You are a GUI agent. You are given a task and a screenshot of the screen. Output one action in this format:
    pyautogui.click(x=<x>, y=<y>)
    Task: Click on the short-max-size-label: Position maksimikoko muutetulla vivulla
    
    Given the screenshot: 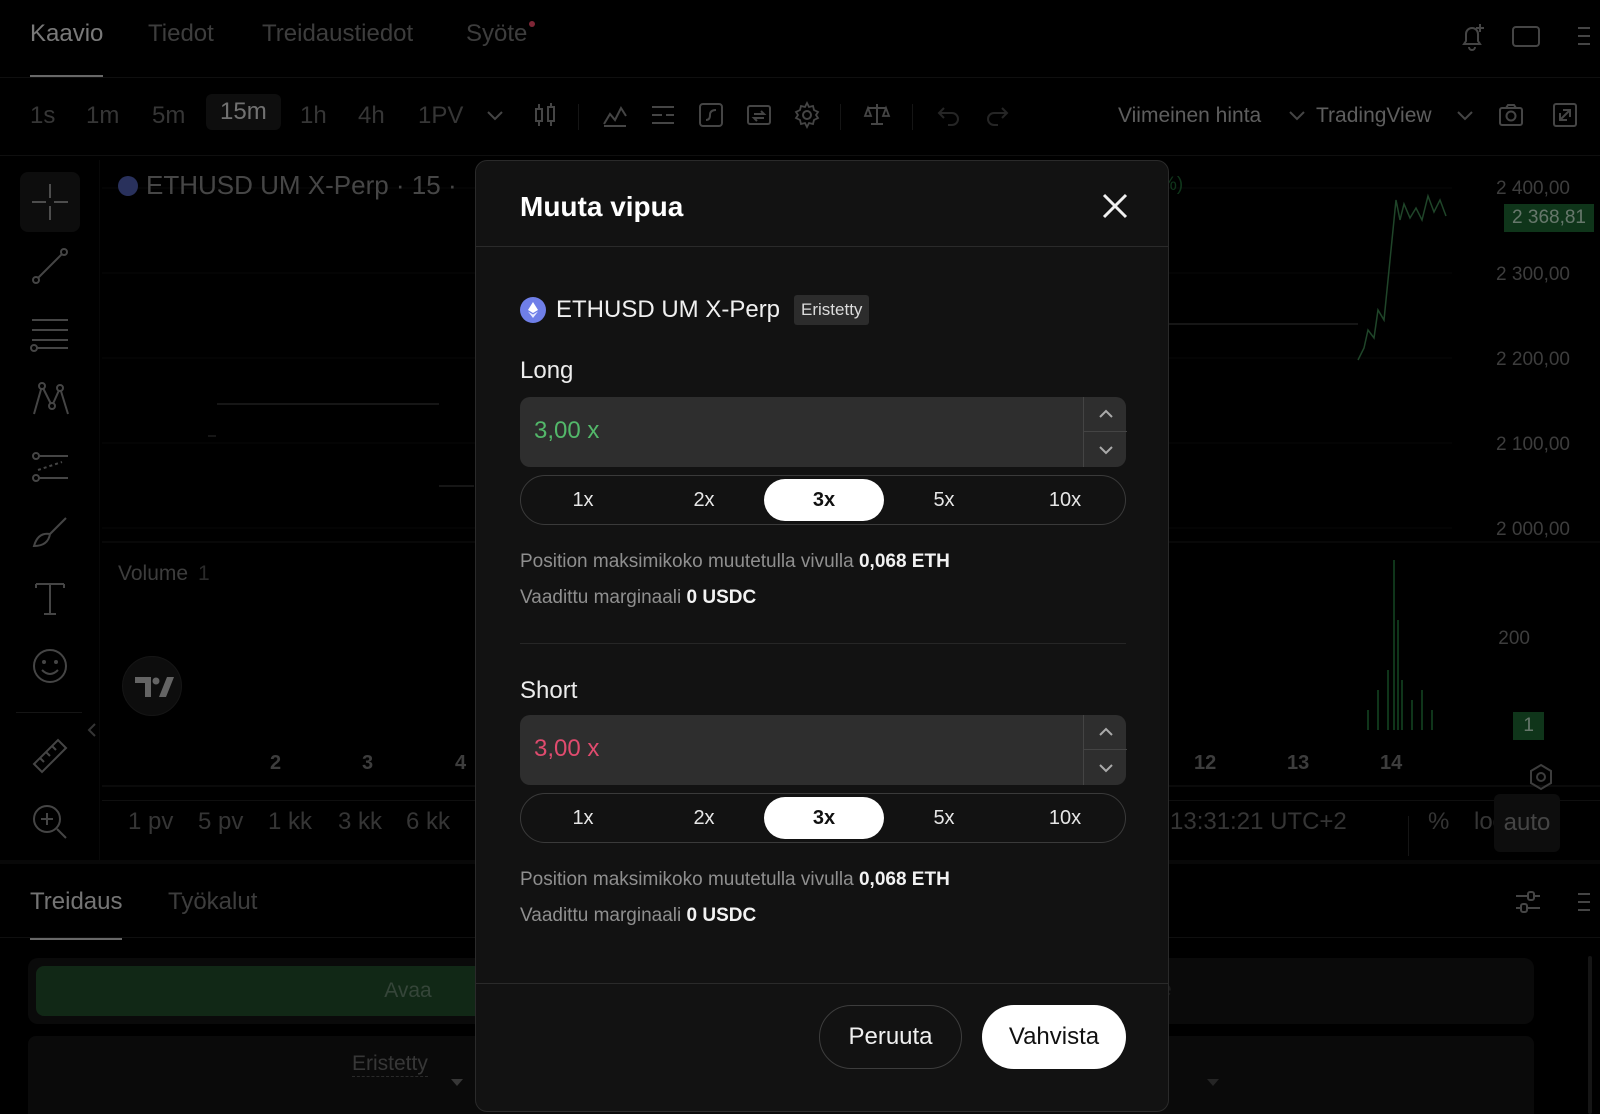 What is the action you would take?
    pyautogui.click(x=687, y=879)
    